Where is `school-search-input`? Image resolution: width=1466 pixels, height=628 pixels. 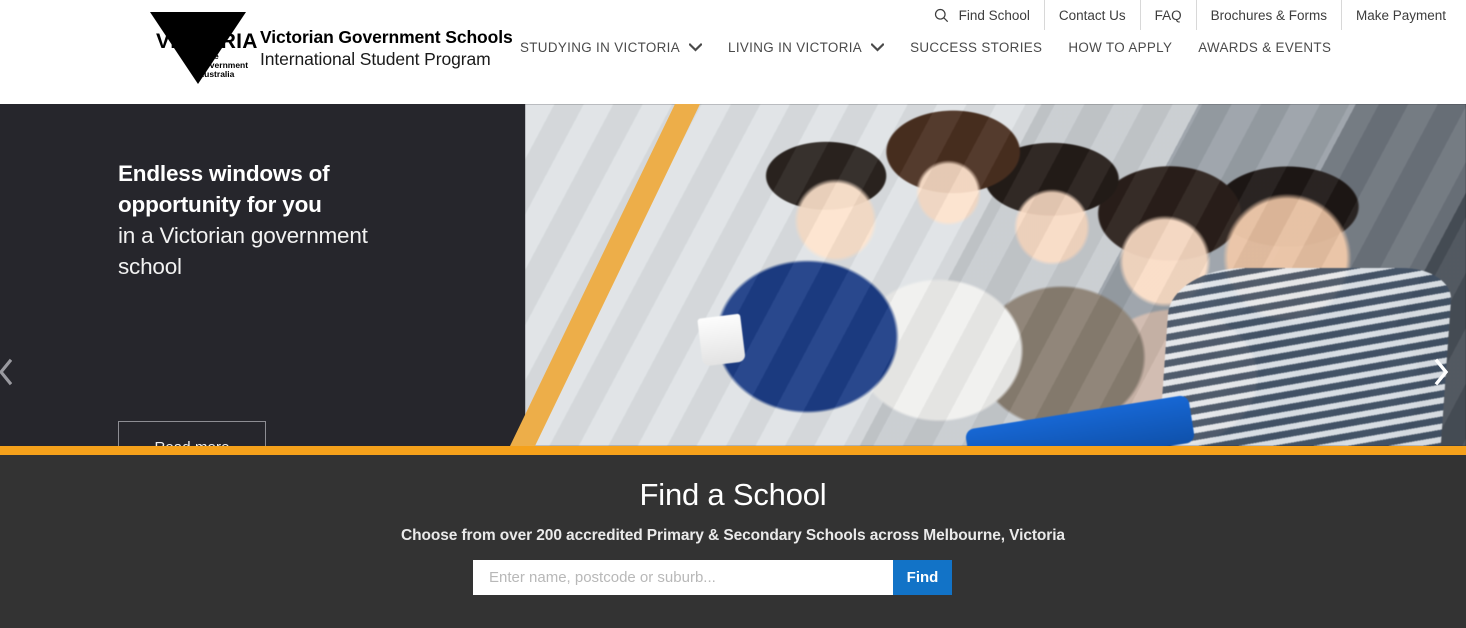
school-search-input is located at coordinates (683, 577).